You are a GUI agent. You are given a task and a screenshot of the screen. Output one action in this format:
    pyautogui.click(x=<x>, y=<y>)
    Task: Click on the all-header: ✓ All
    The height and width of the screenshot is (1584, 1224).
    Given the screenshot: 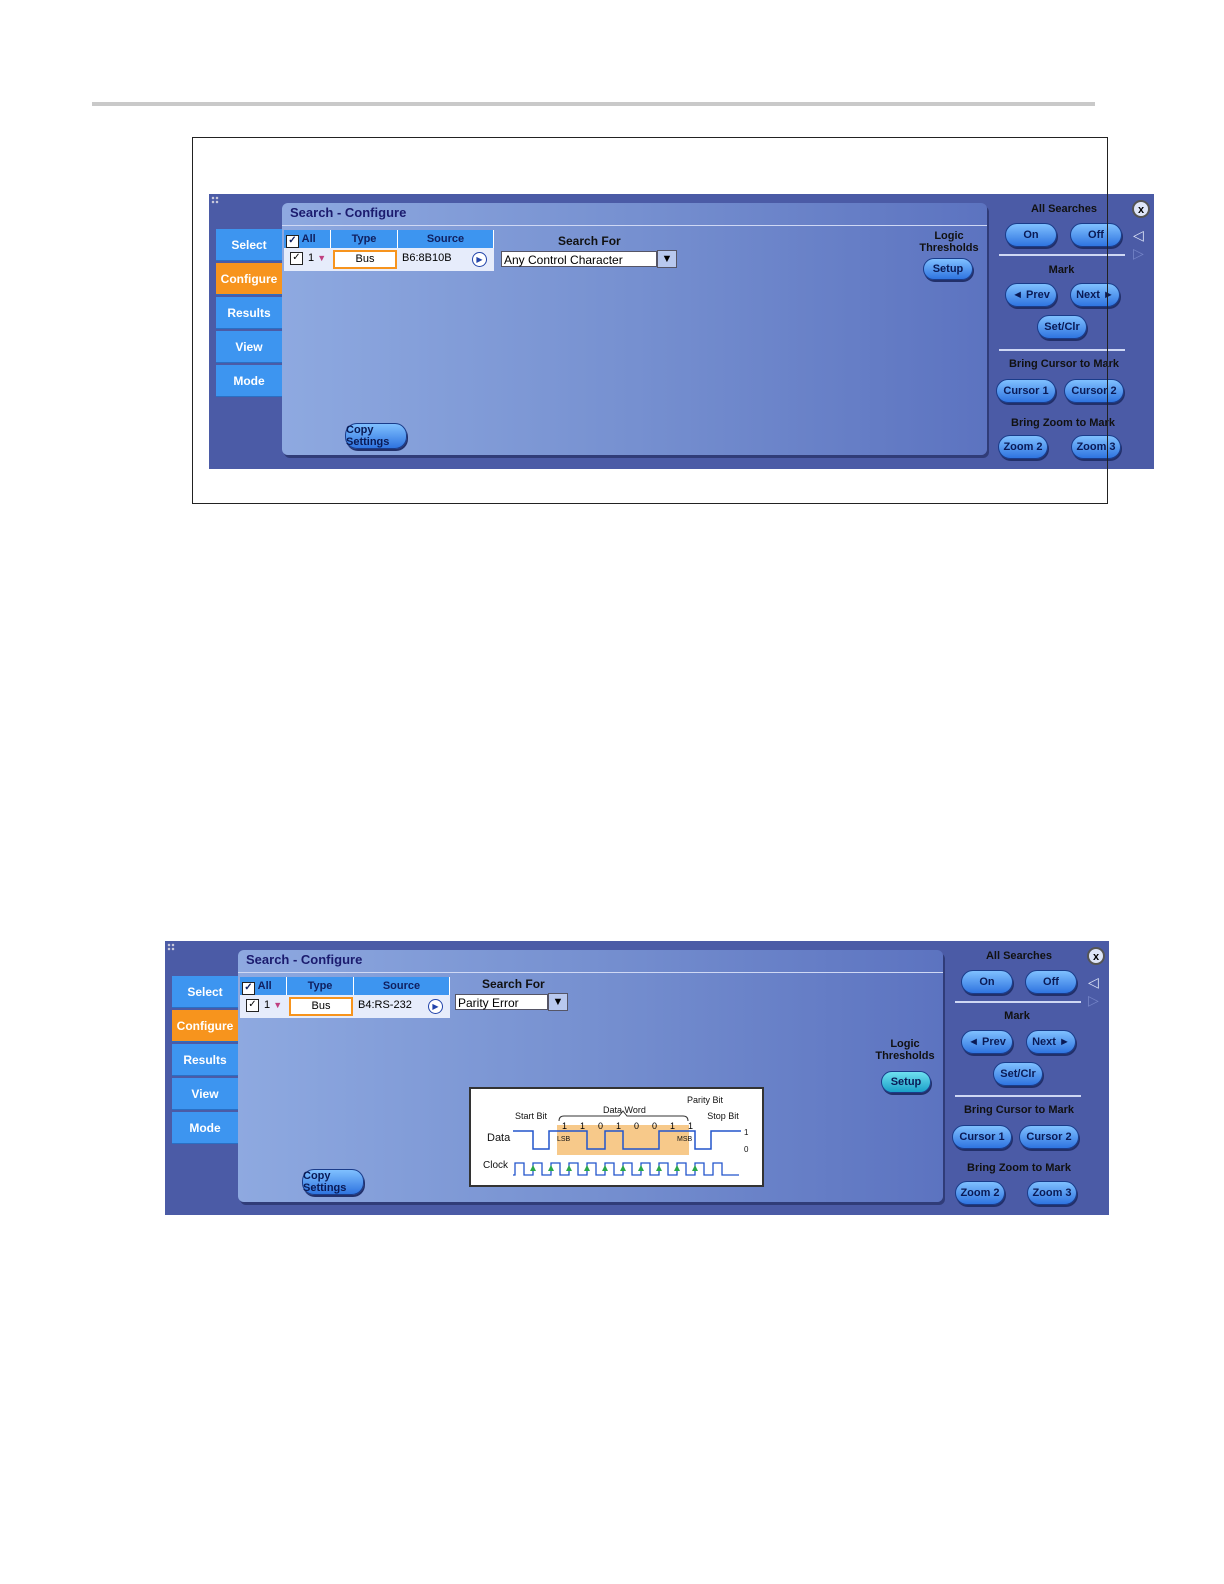 What is the action you would take?
    pyautogui.click(x=307, y=239)
    